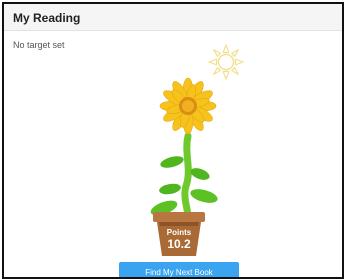  Describe the element at coordinates (39, 45) in the screenshot. I see `target-status: No target set` at that location.